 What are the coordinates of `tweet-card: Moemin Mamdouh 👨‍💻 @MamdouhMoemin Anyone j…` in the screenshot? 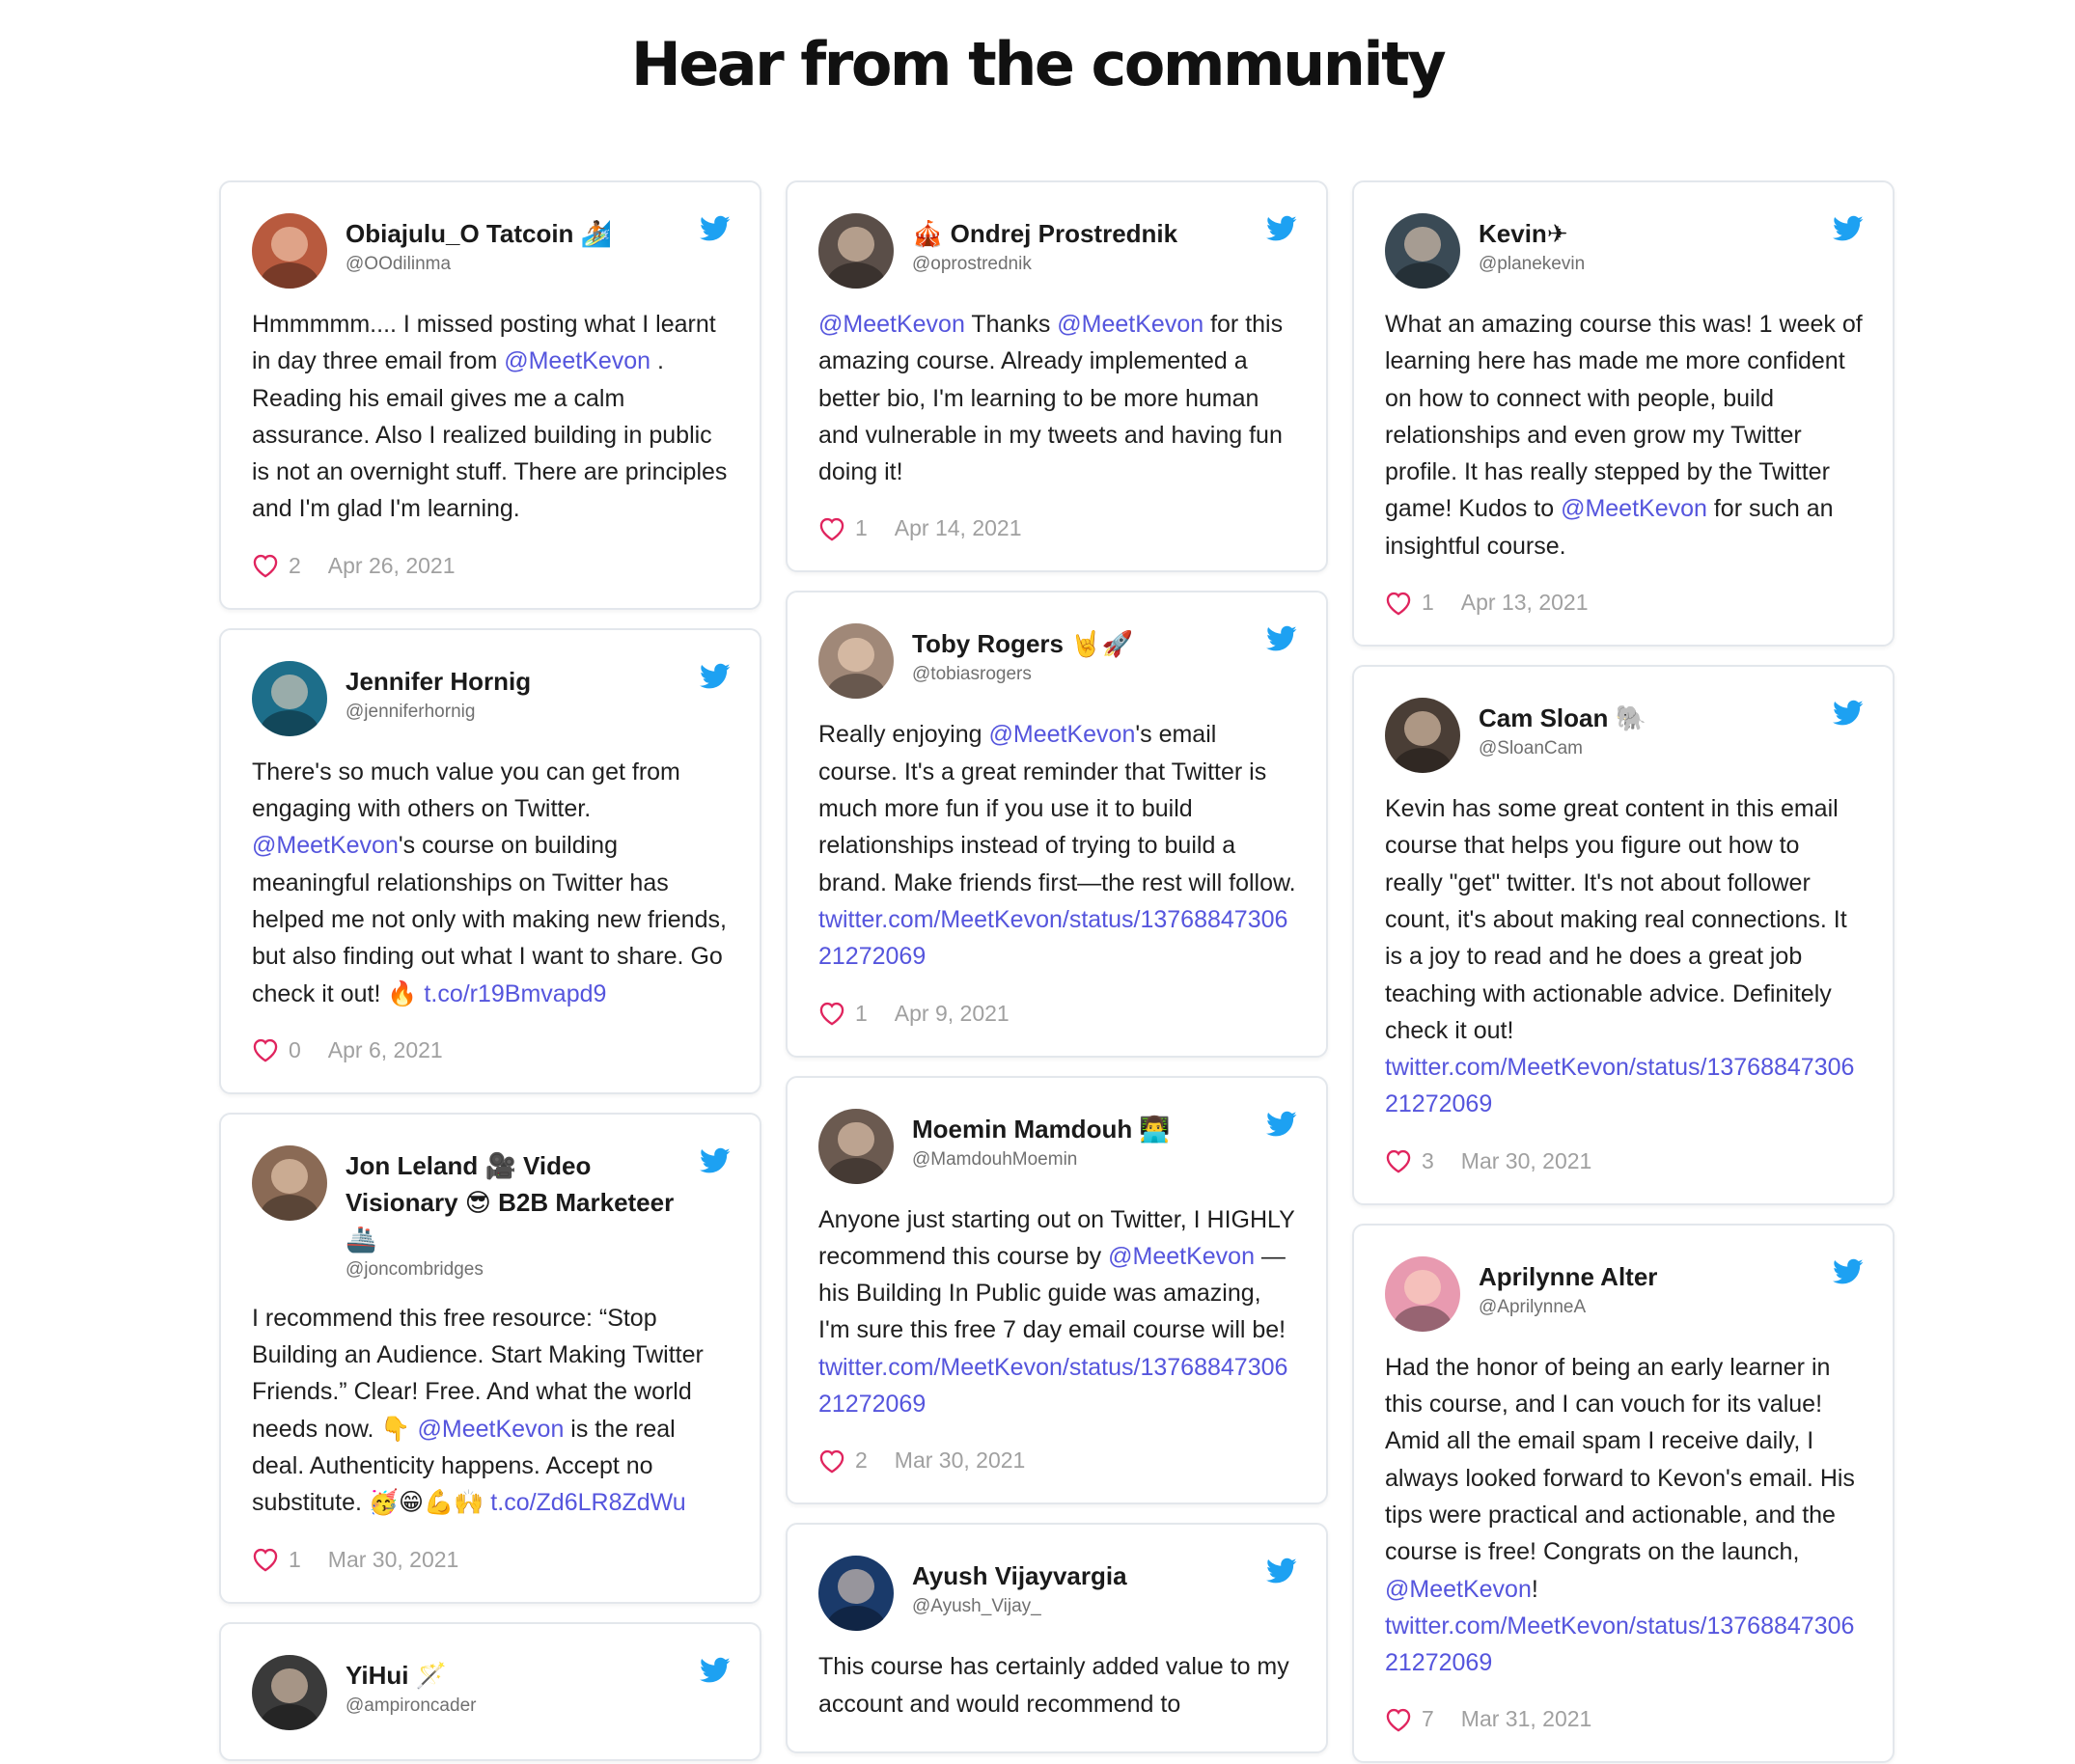 It's located at (1057, 1290).